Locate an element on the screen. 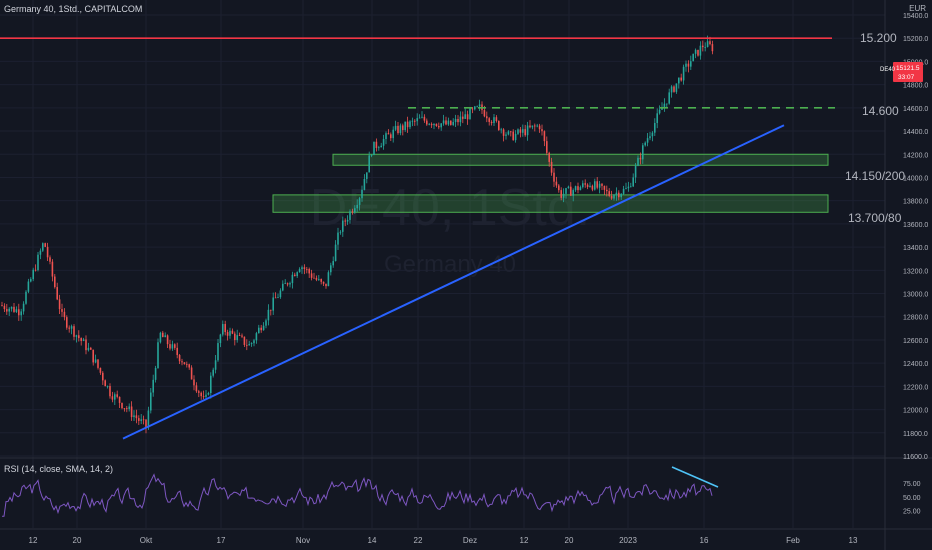 The height and width of the screenshot is (550, 932). x-tick-label: 20 is located at coordinates (77, 540).